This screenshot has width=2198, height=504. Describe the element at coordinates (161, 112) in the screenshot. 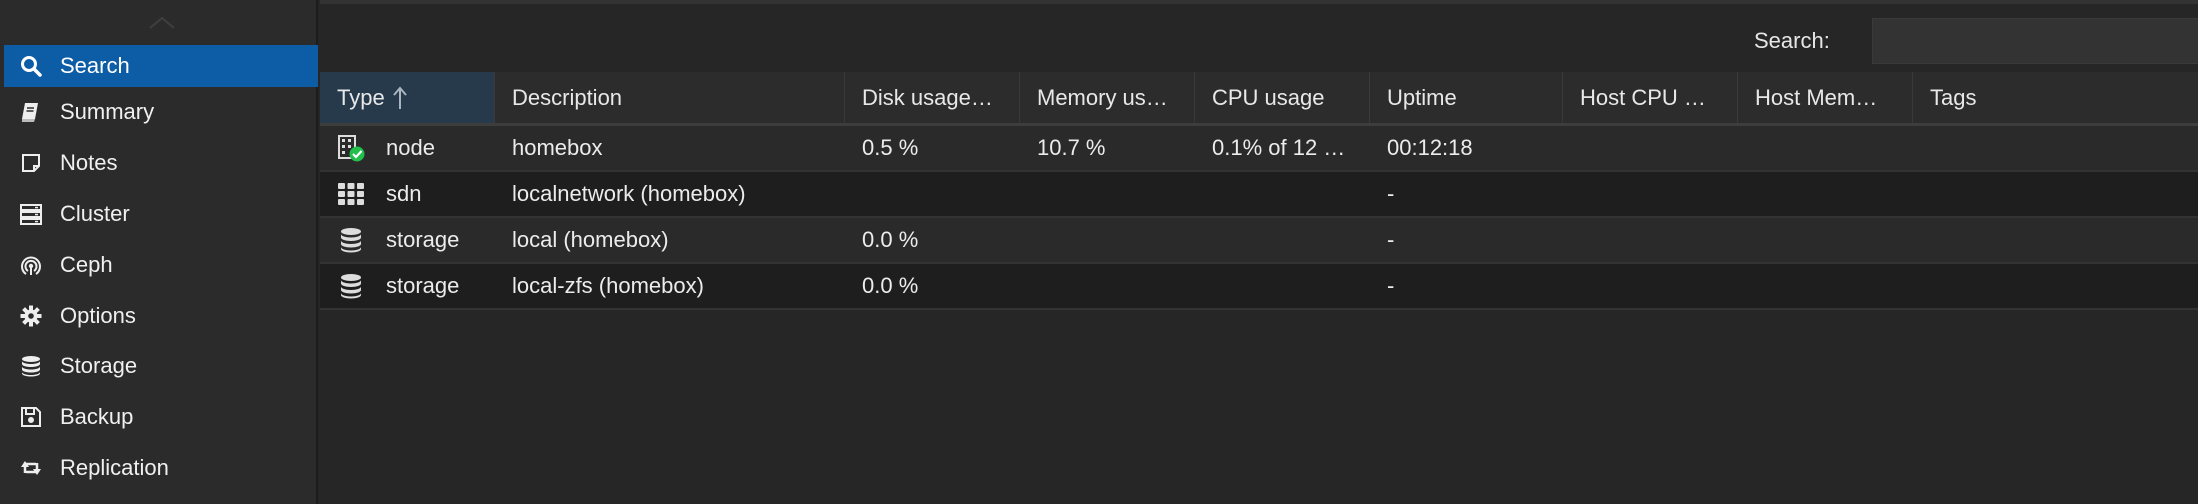

I see `sidebar-item-summary: Summary` at that location.